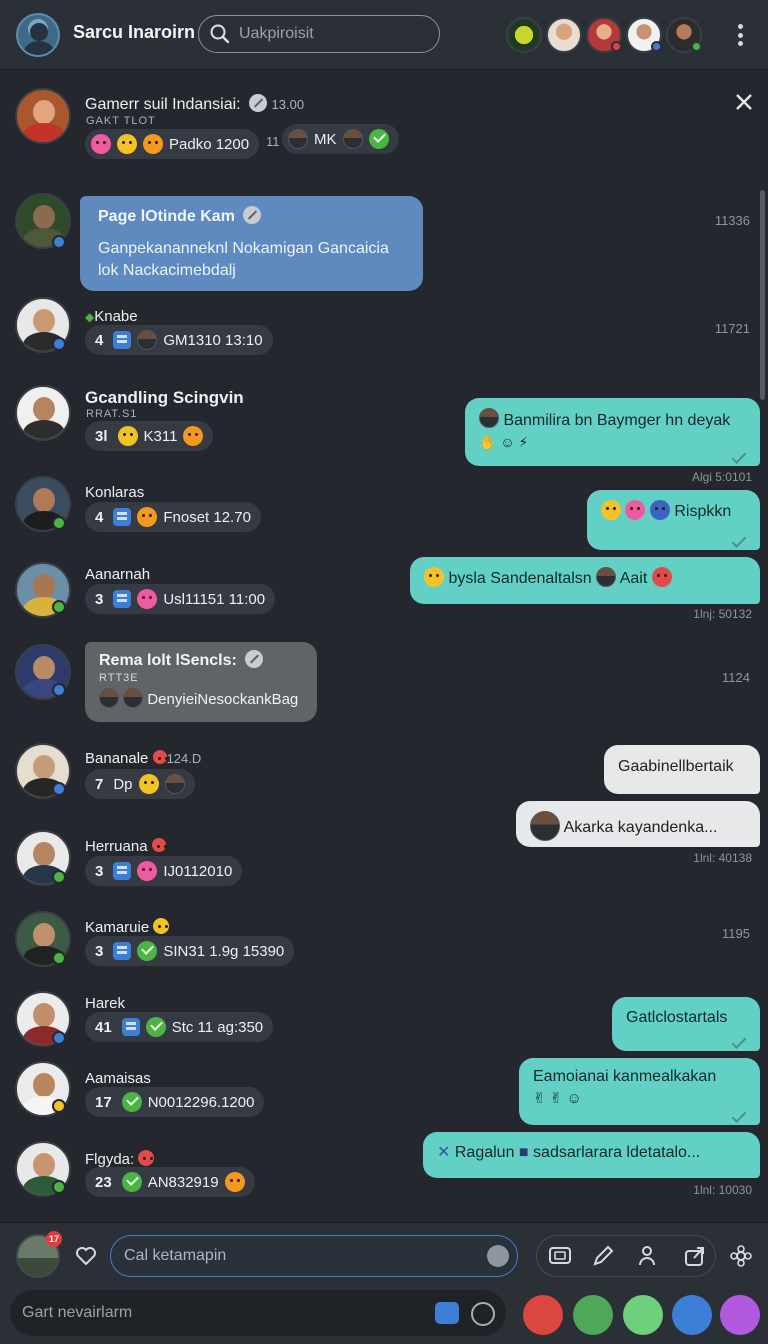 The image size is (768, 1344). Describe the element at coordinates (99, 784) in the screenshot. I see `unread-count: 7` at that location.